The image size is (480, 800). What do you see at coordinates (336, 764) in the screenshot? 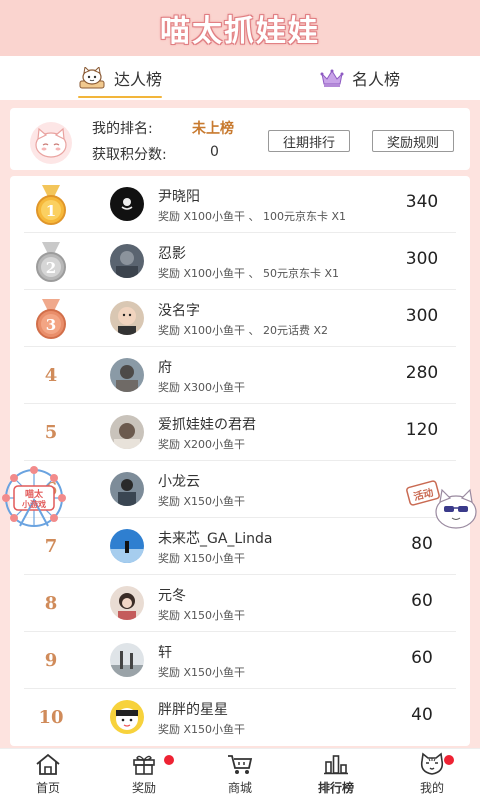
I see `ranking-icon` at bounding box center [336, 764].